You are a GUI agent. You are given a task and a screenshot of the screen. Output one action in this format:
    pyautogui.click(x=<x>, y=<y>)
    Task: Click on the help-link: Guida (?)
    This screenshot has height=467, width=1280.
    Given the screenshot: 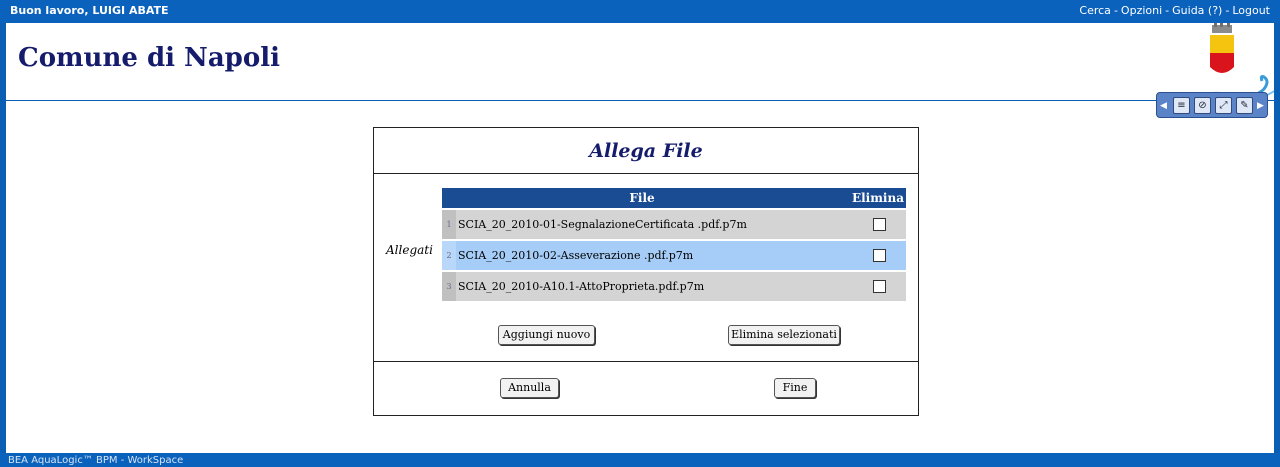 What is the action you would take?
    pyautogui.click(x=1197, y=10)
    